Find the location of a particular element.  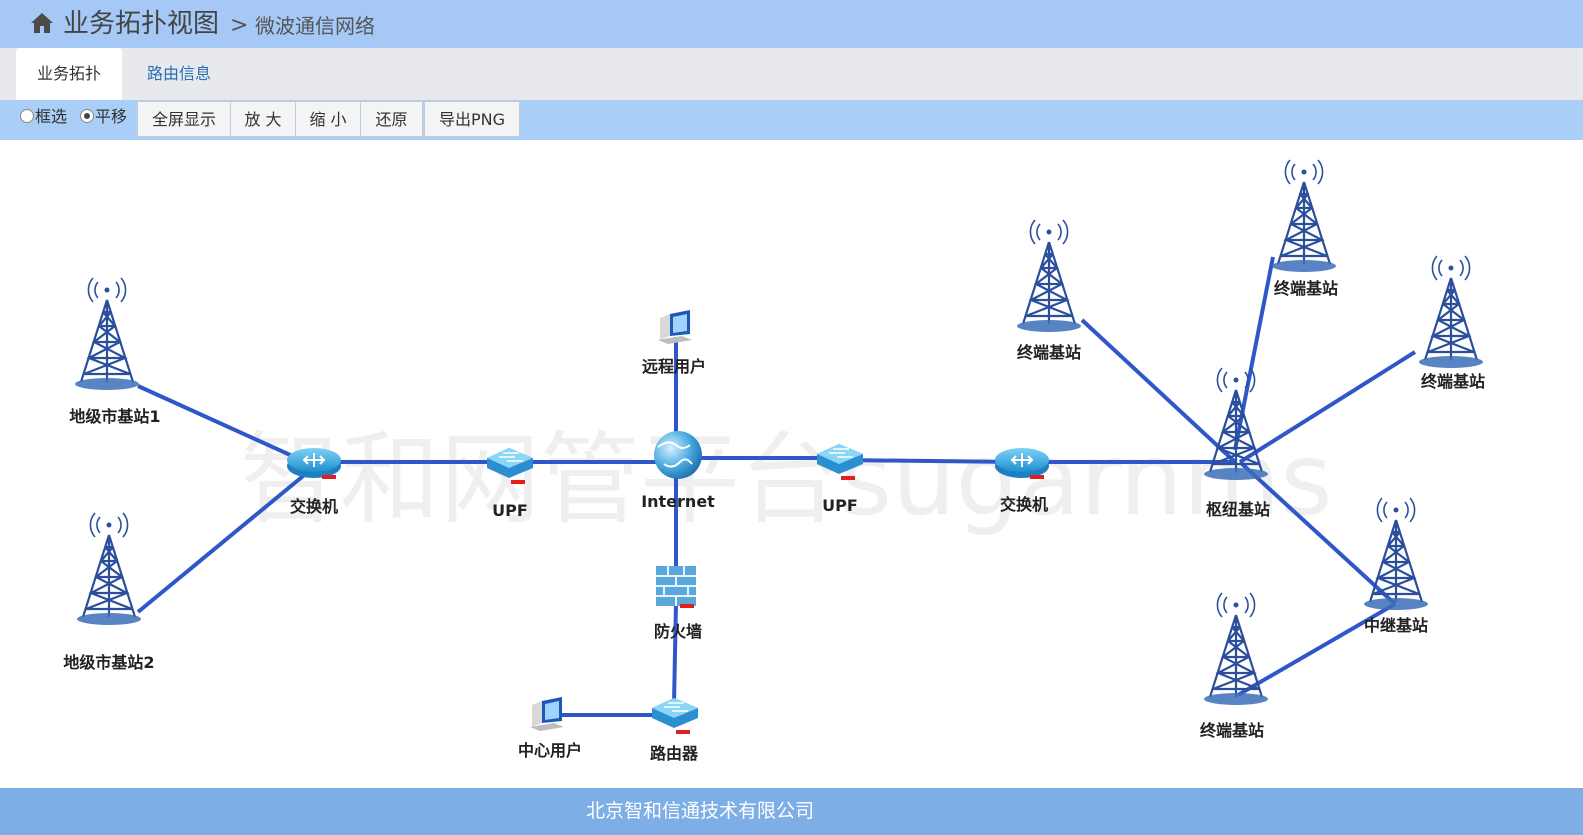

tower-term4: 终端基站 is located at coordinates (1235, 665).